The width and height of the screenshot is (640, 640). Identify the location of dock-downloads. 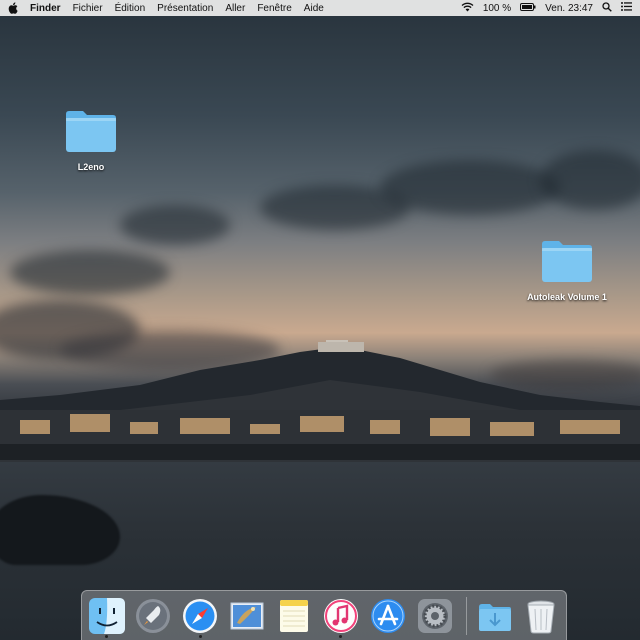
(495, 616).